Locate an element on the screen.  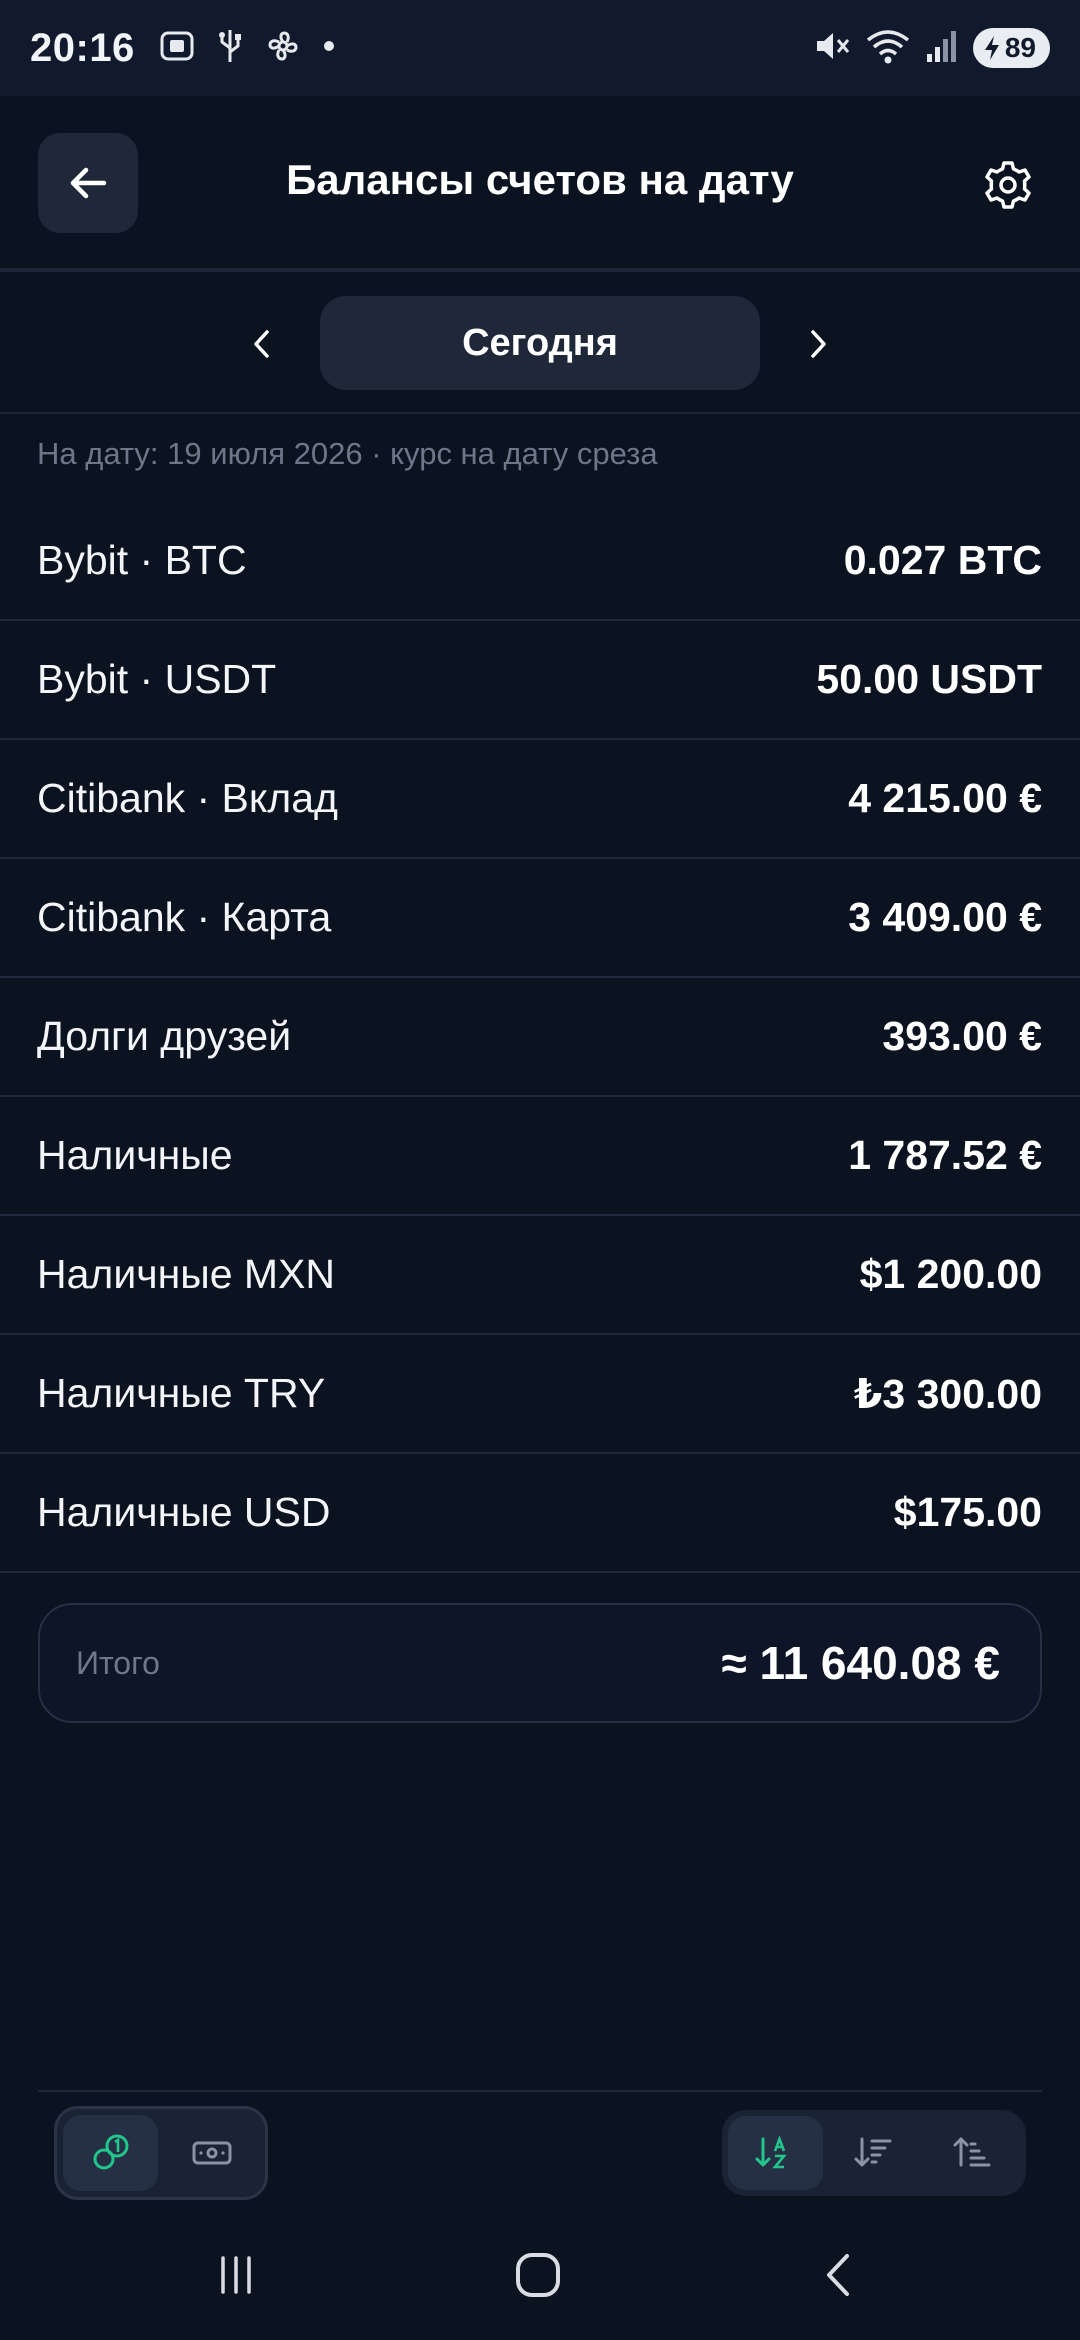
account-balance: $1 200.00 is located at coordinates (950, 1274).